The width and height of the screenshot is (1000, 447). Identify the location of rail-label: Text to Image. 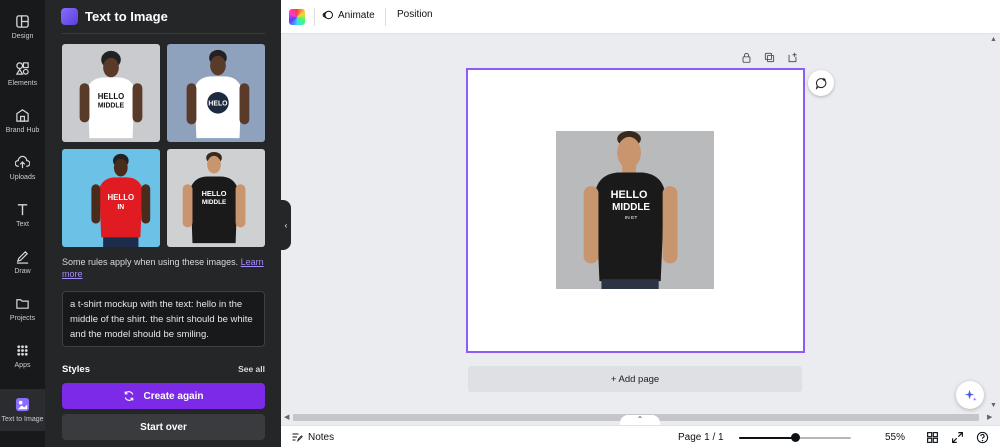
(22, 419).